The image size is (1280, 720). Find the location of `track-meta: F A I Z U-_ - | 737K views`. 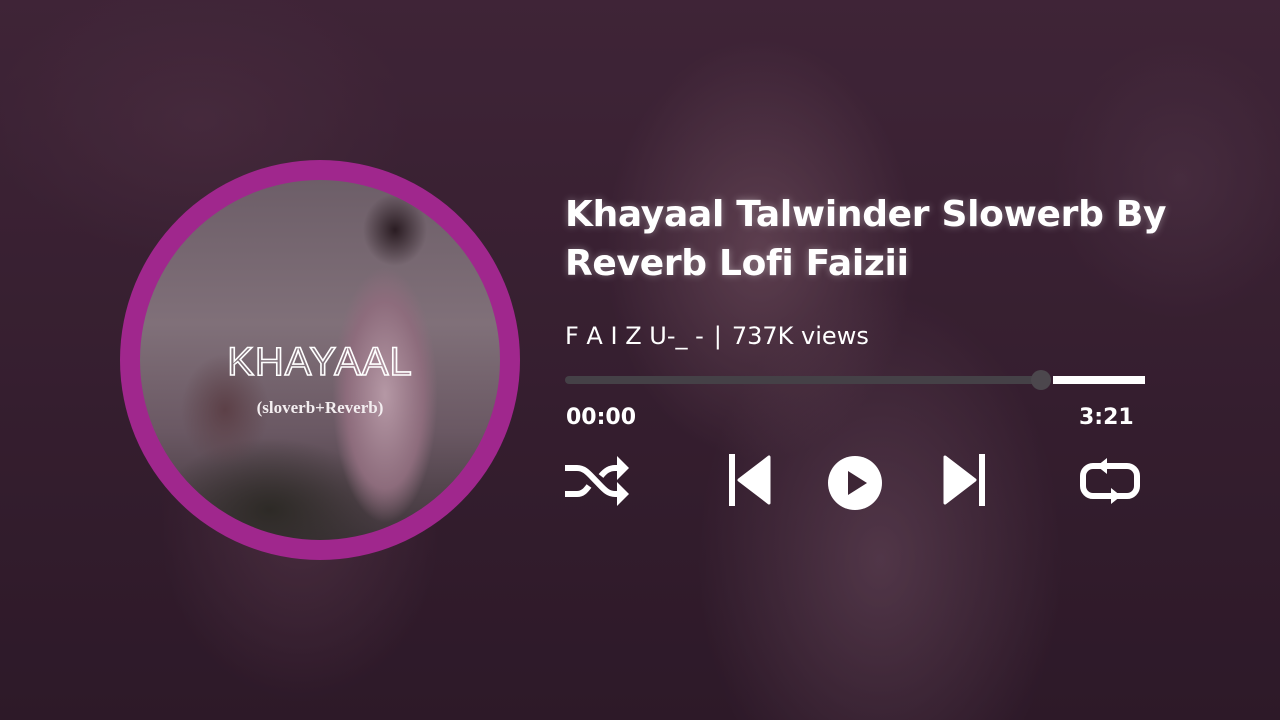

track-meta: F A I Z U-_ - | 737K views is located at coordinates (717, 336).